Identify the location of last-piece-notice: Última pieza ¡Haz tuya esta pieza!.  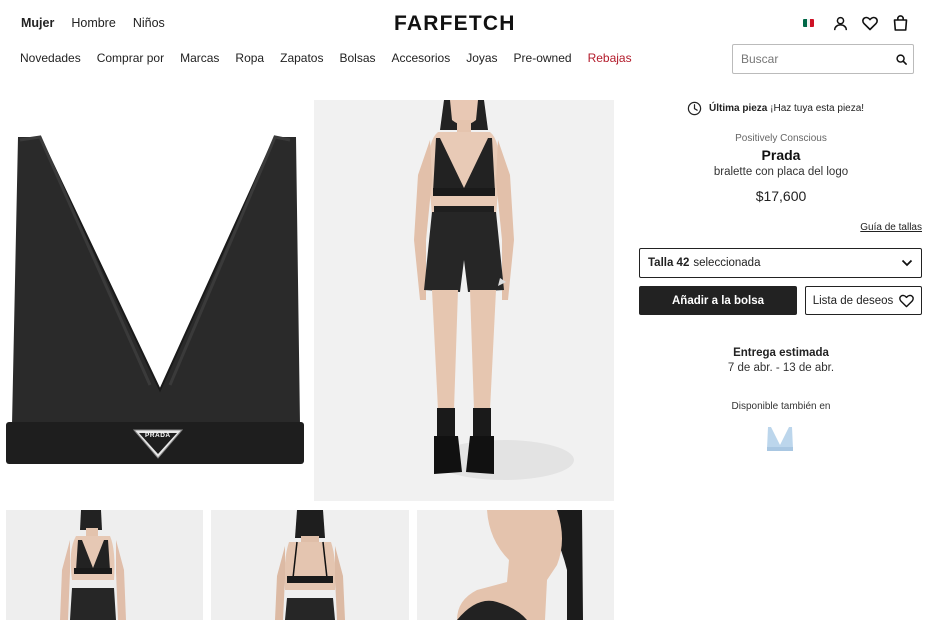
(775, 108).